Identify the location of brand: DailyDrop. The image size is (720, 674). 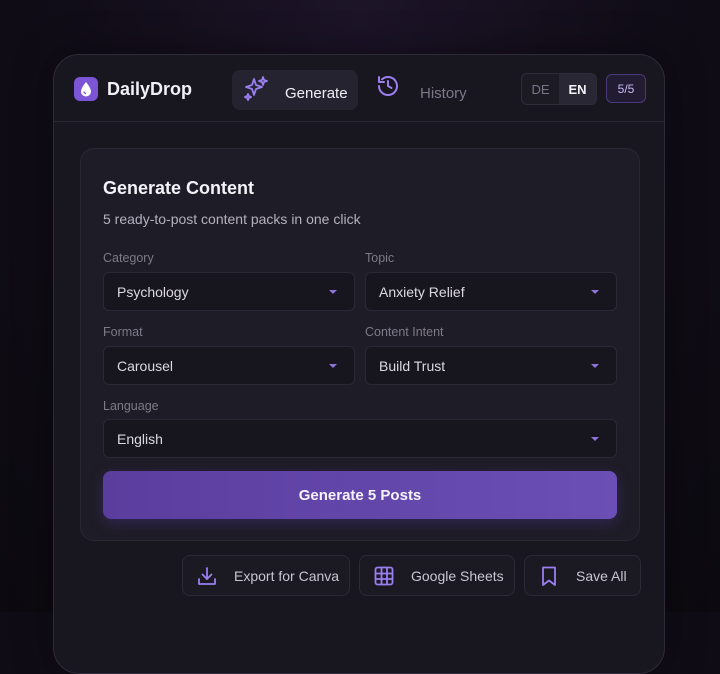
(133, 89).